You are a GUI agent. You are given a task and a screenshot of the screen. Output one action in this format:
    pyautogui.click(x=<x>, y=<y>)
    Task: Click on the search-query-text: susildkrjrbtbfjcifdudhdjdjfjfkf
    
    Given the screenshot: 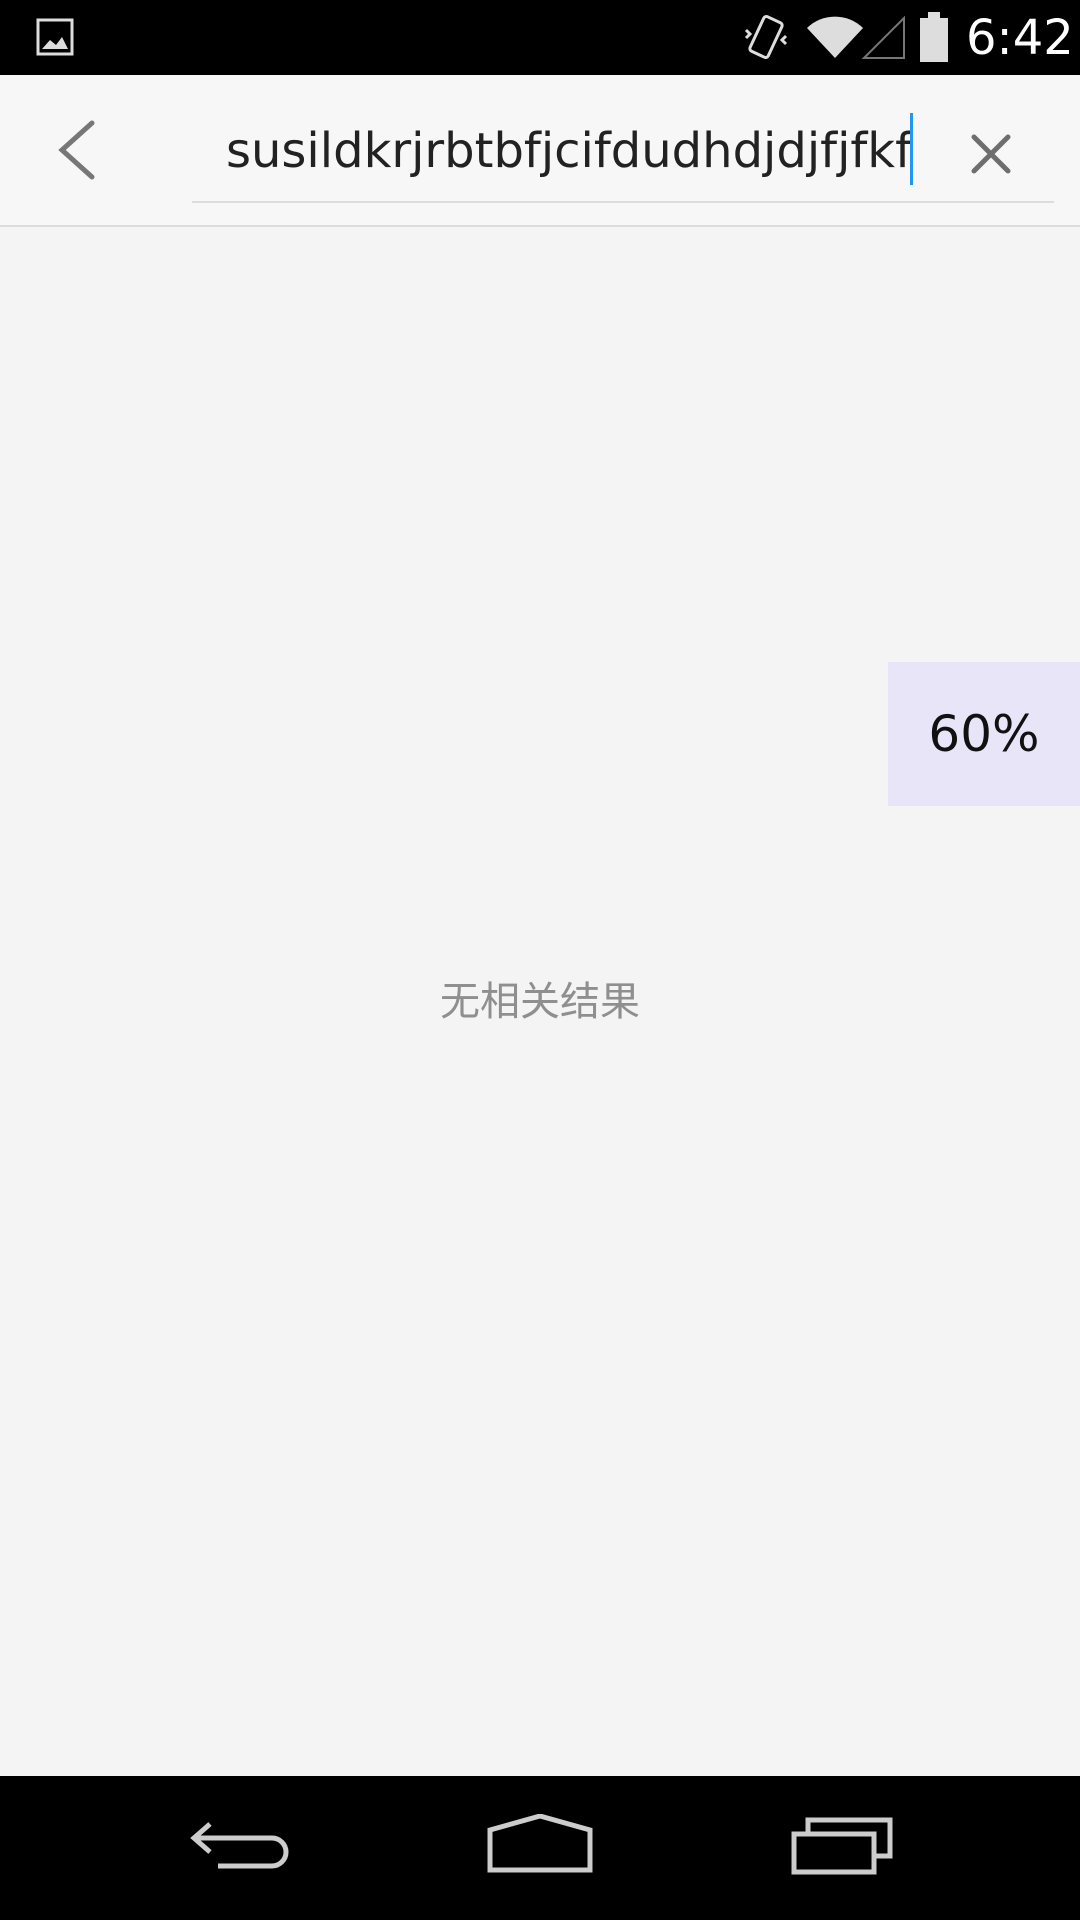 What is the action you would take?
    pyautogui.click(x=568, y=151)
    